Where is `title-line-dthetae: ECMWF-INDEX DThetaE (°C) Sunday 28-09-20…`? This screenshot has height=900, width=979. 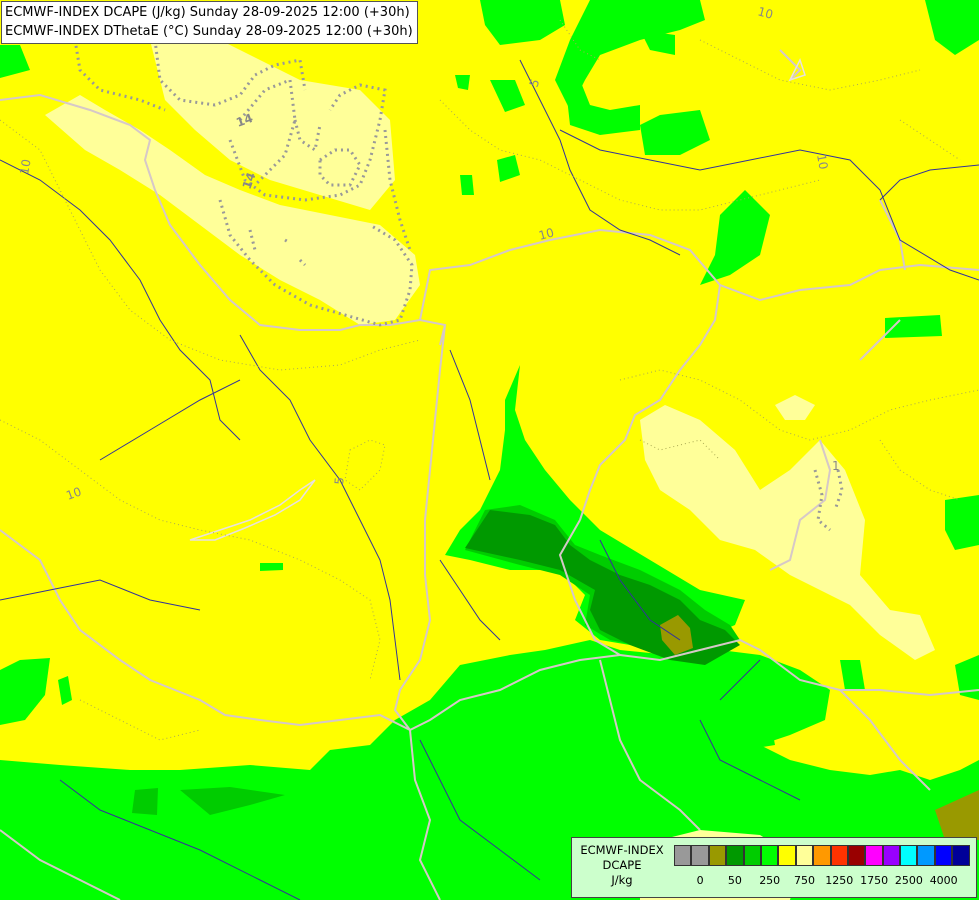 title-line-dthetae: ECMWF-INDEX DThetaE (°C) Sunday 28-09-20… is located at coordinates (209, 31).